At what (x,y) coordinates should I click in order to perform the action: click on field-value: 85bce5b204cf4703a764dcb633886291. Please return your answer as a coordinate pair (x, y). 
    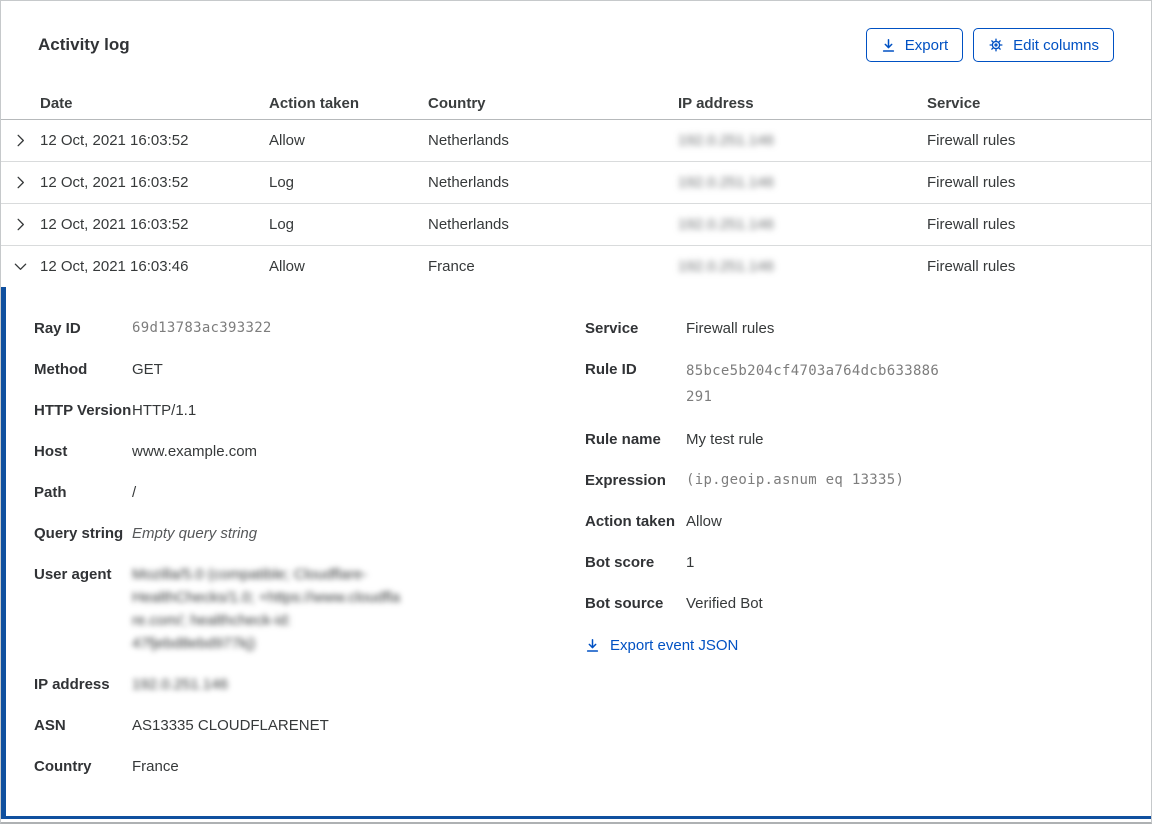
    Looking at the image, I should click on (813, 384).